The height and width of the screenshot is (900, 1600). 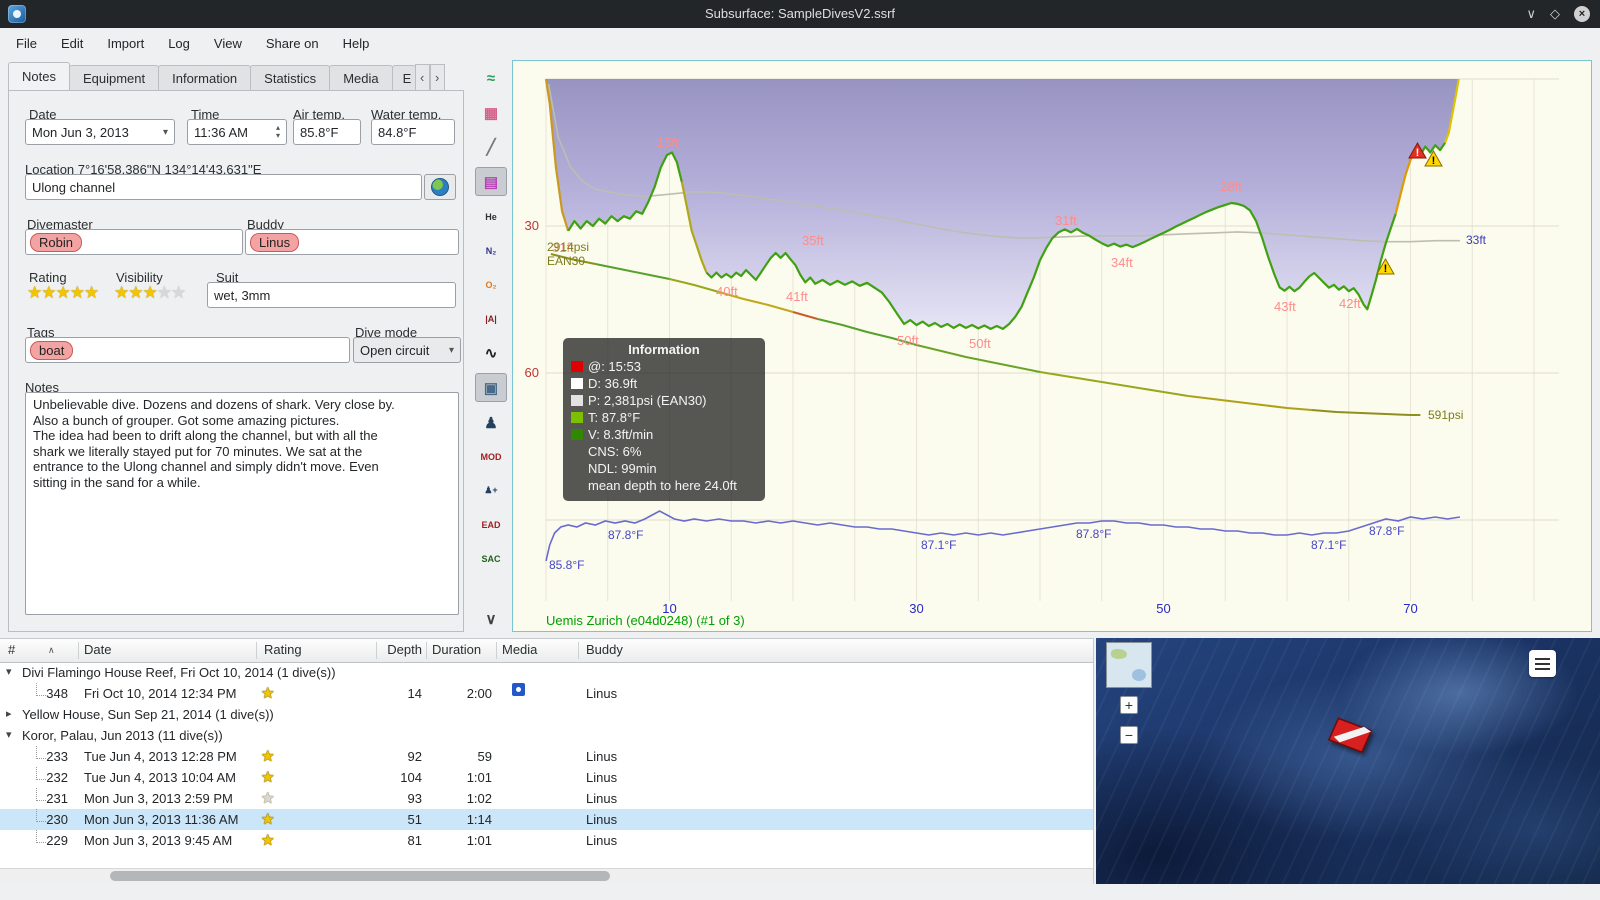 I want to click on swimmer-icon: ≈, so click(x=491, y=78).